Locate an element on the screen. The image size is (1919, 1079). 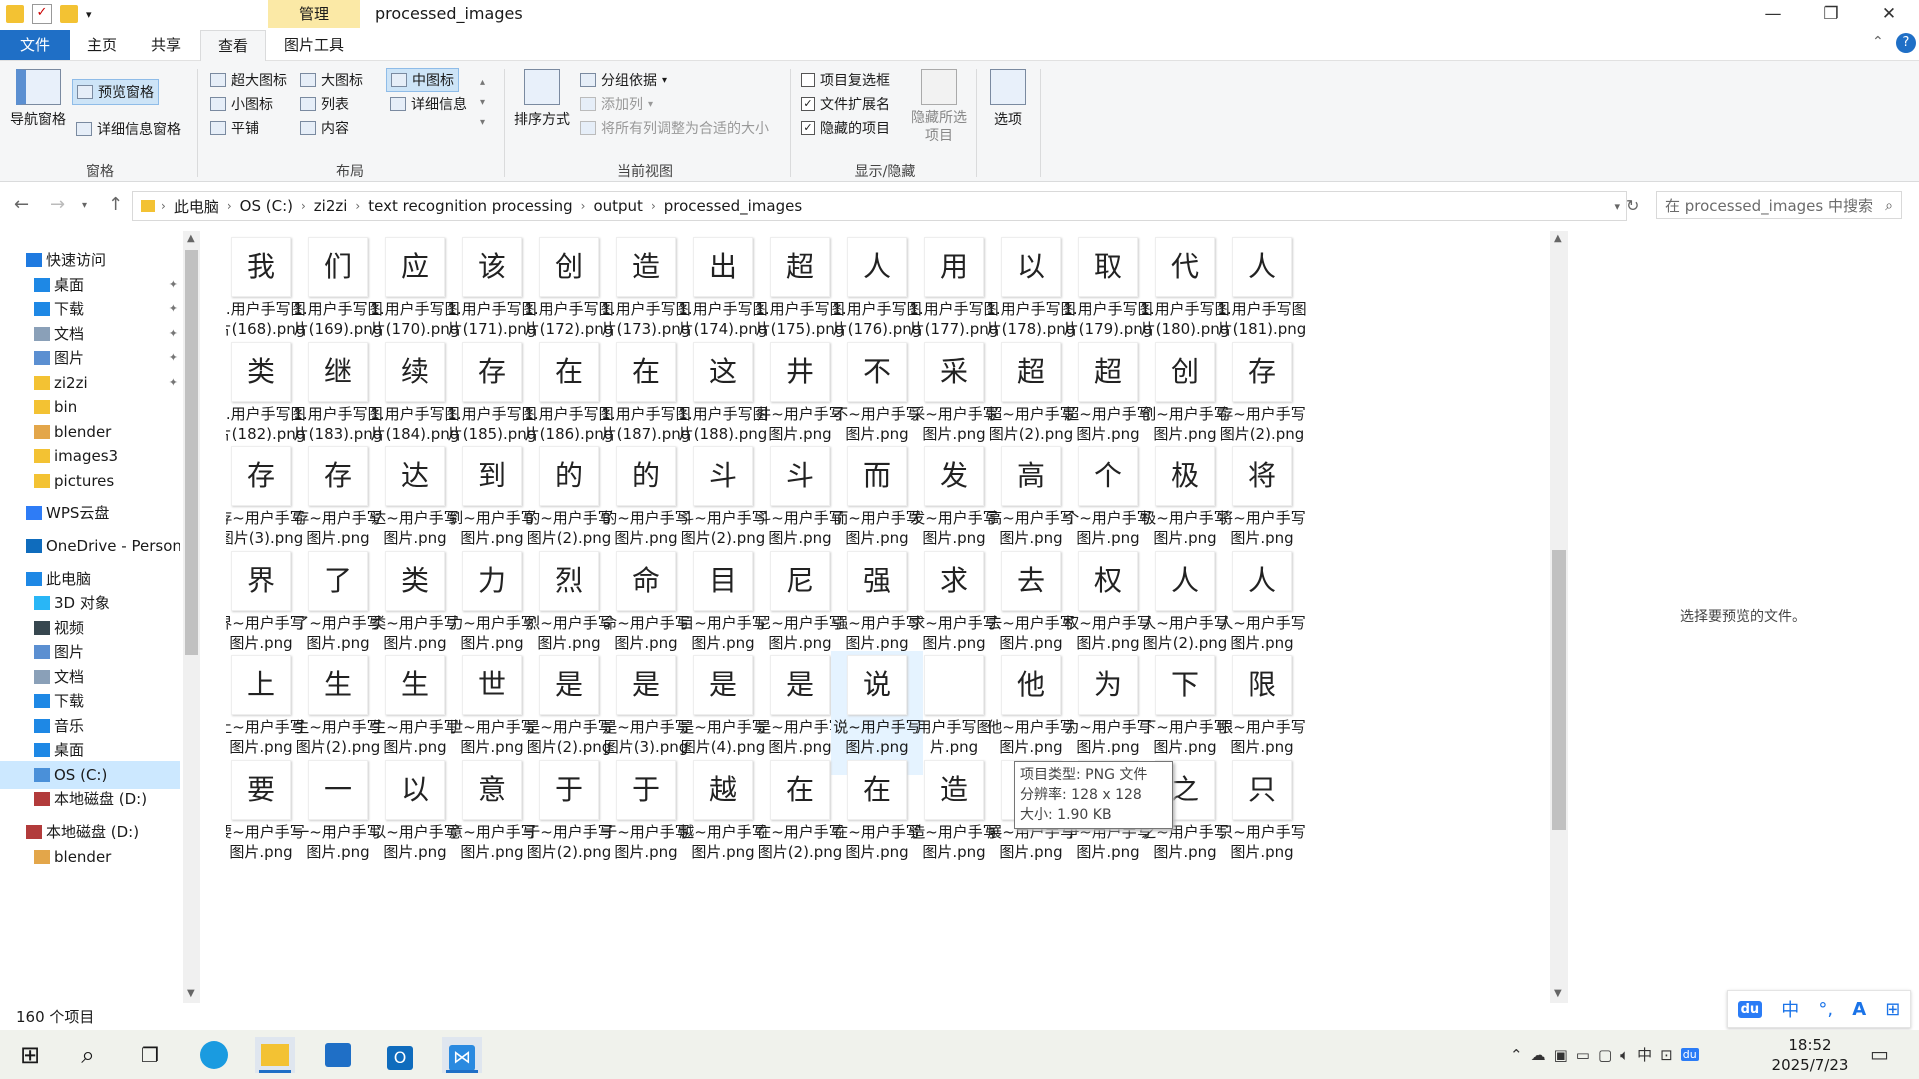
hide-selected-button: 隐藏所选项目 is located at coordinates (939, 107).